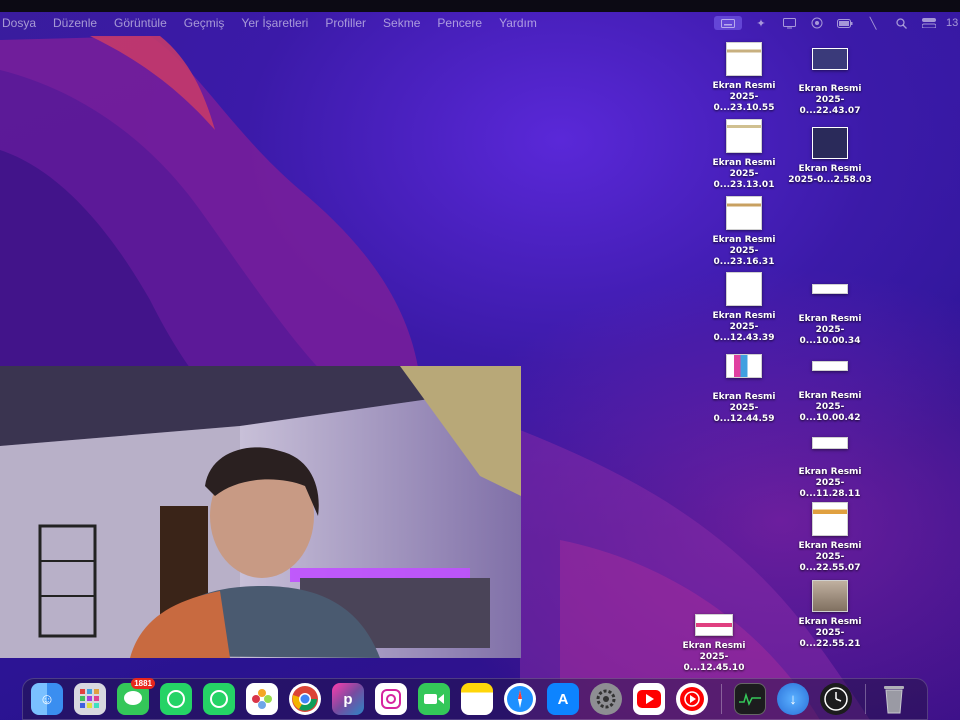 This screenshot has width=960, height=720. Describe the element at coordinates (830, 82) in the screenshot. I see `desktop-file: Ekran Resmi 2025-0...22.43.07` at that location.